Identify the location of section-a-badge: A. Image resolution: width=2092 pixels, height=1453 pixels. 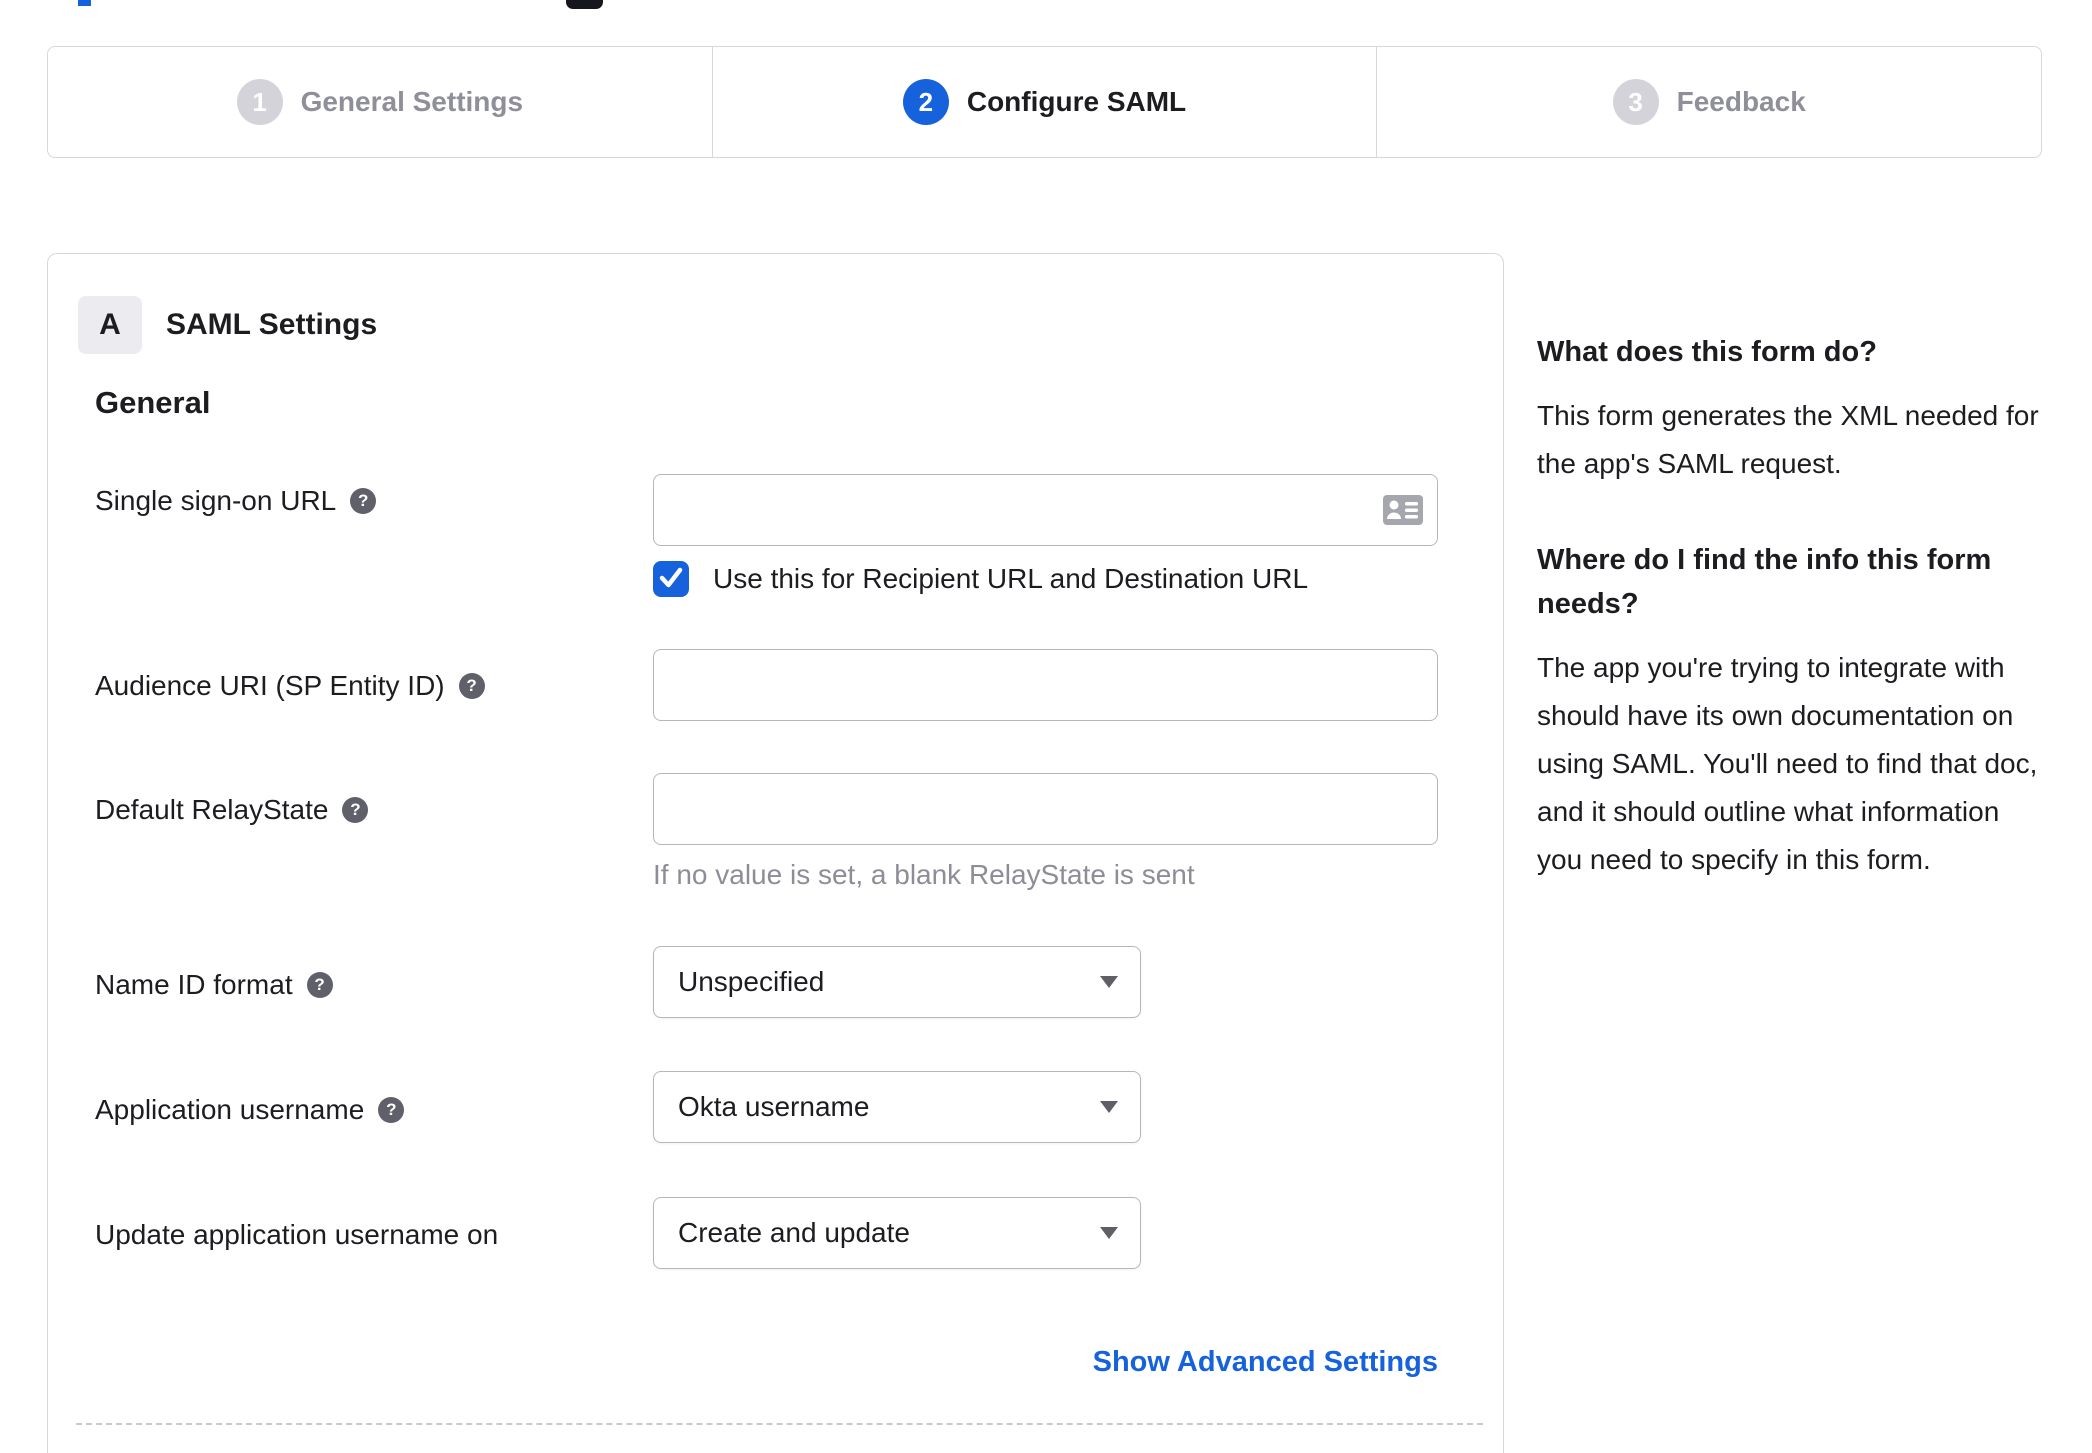
(110, 325).